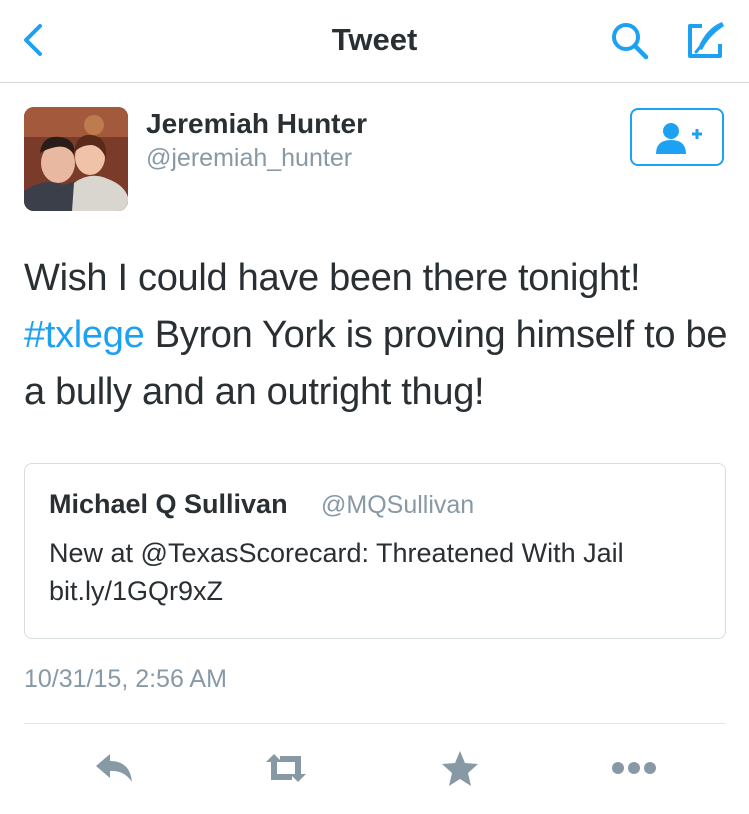 This screenshot has width=749, height=814. Describe the element at coordinates (706, 40) in the screenshot. I see `compose-icon` at that location.